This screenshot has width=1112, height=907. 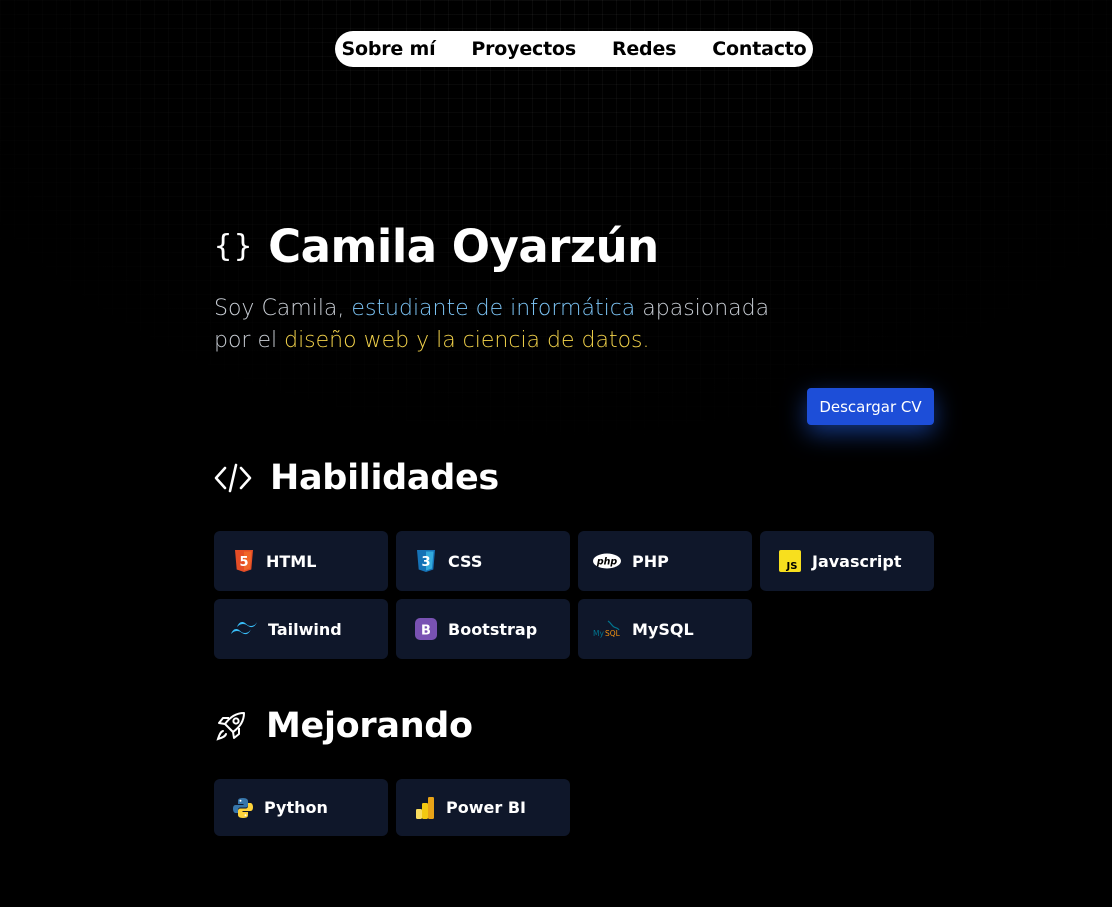 I want to click on learning-chip-powerbi: Power BI, so click(x=483, y=807).